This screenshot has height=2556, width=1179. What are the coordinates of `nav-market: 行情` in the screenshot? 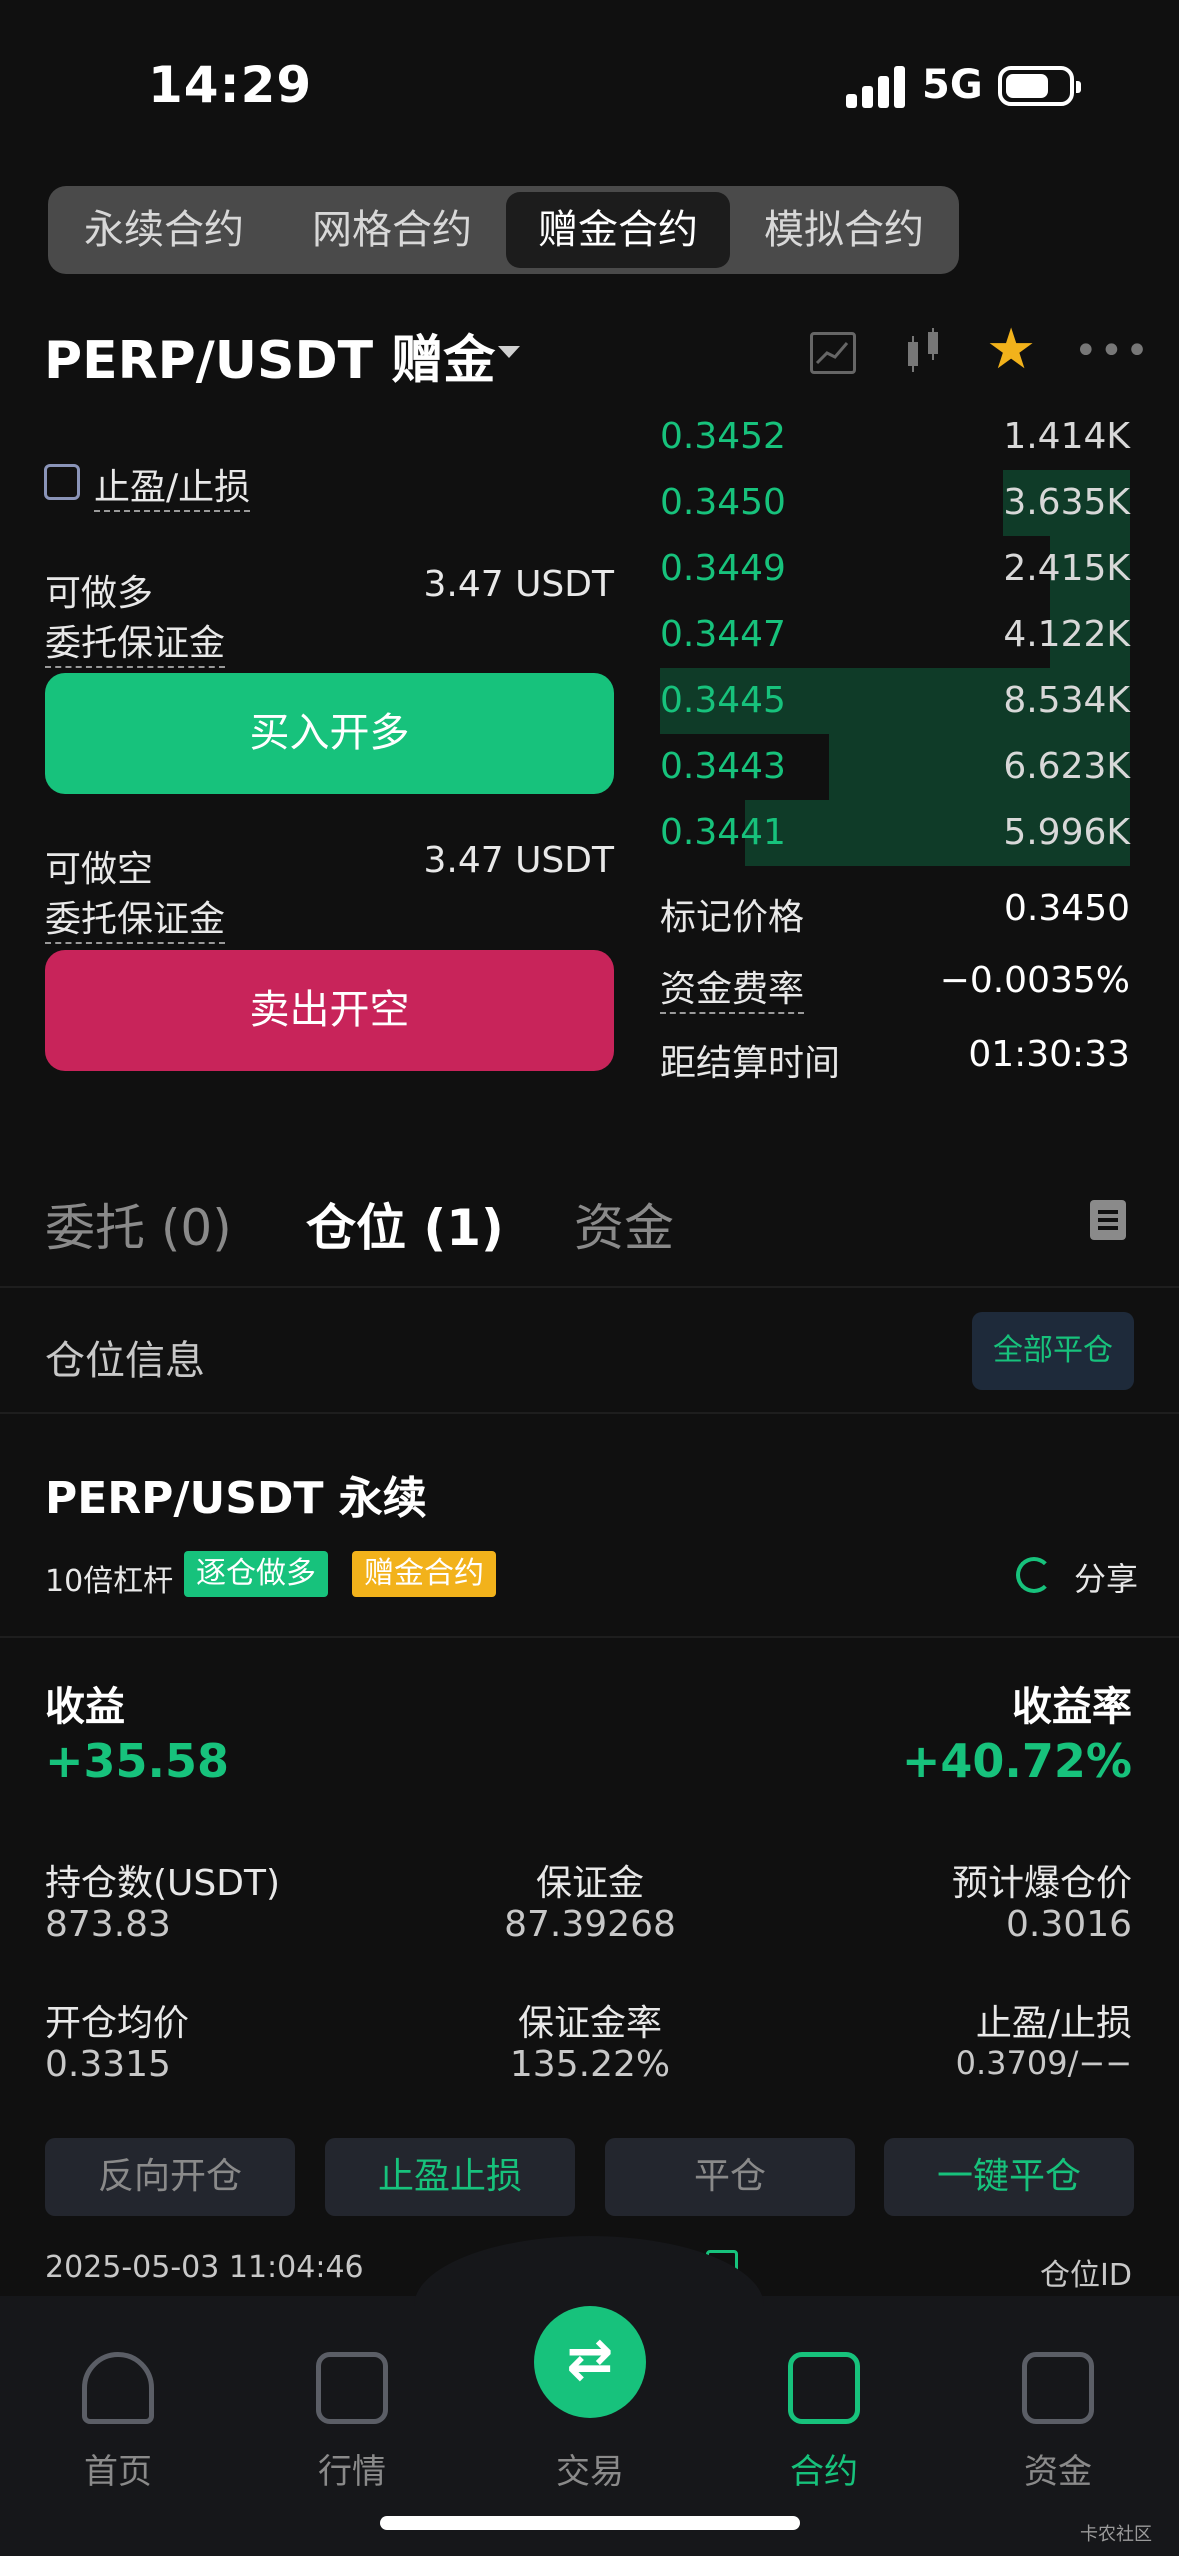 It's located at (352, 2422).